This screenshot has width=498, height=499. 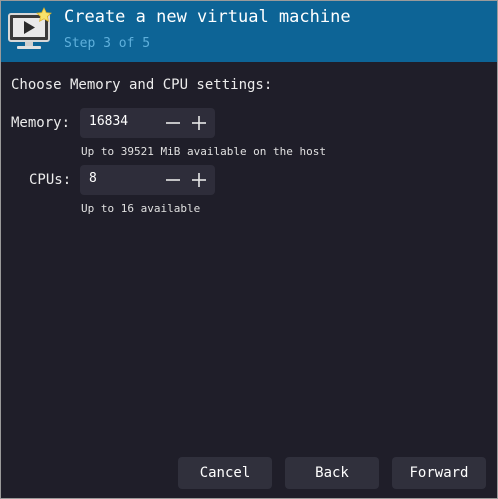 What do you see at coordinates (31, 30) in the screenshot?
I see `vm-monitor-icon` at bounding box center [31, 30].